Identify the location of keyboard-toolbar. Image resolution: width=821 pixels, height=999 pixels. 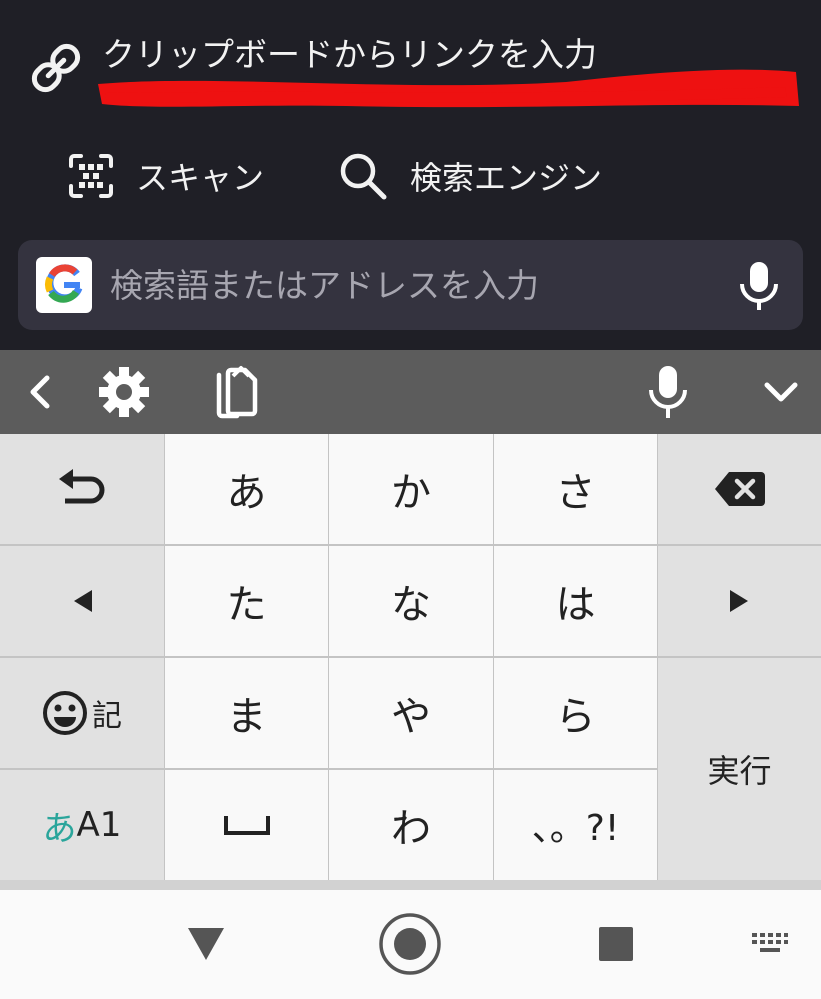
(410, 392).